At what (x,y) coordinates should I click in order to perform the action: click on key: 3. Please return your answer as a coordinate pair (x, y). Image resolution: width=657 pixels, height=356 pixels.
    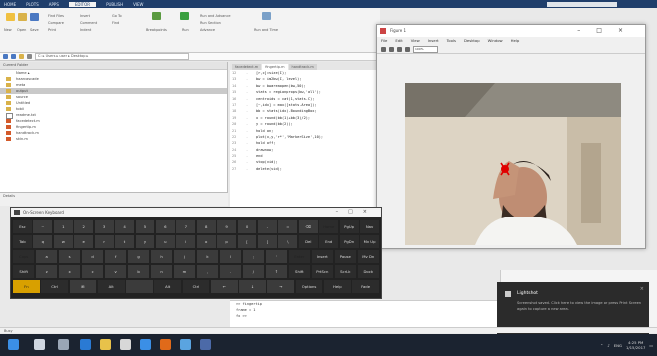
    Looking at the image, I should click on (104, 226).